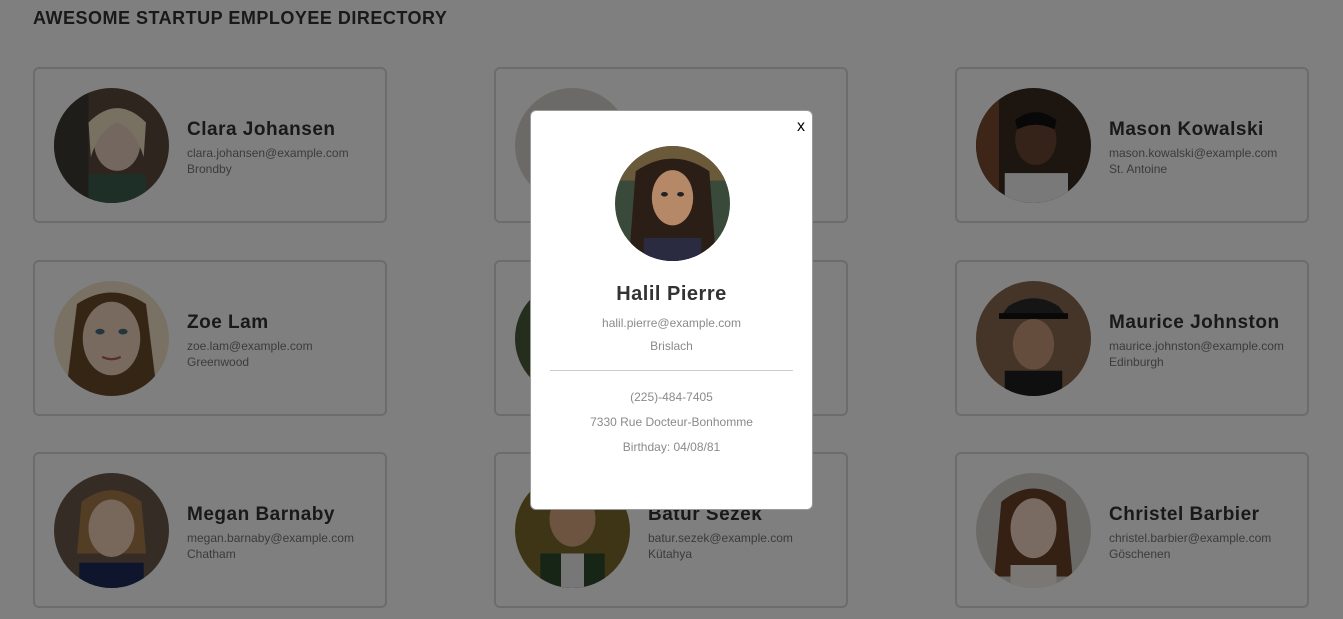 The width and height of the screenshot is (1343, 619). I want to click on close-button: x, so click(801, 127).